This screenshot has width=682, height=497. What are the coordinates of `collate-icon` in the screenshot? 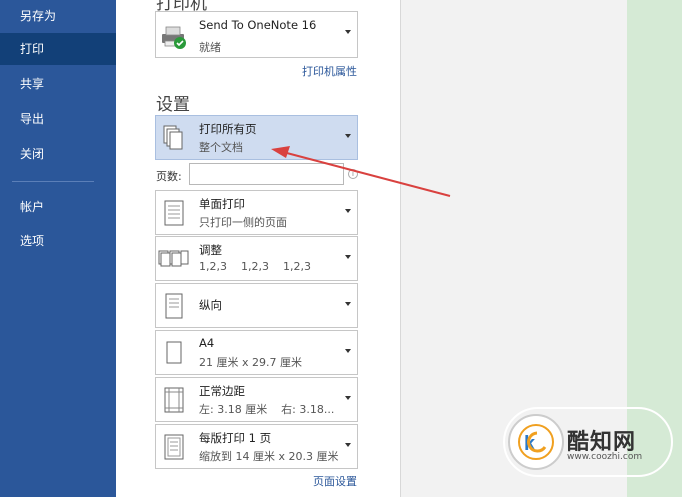 It's located at (173, 258).